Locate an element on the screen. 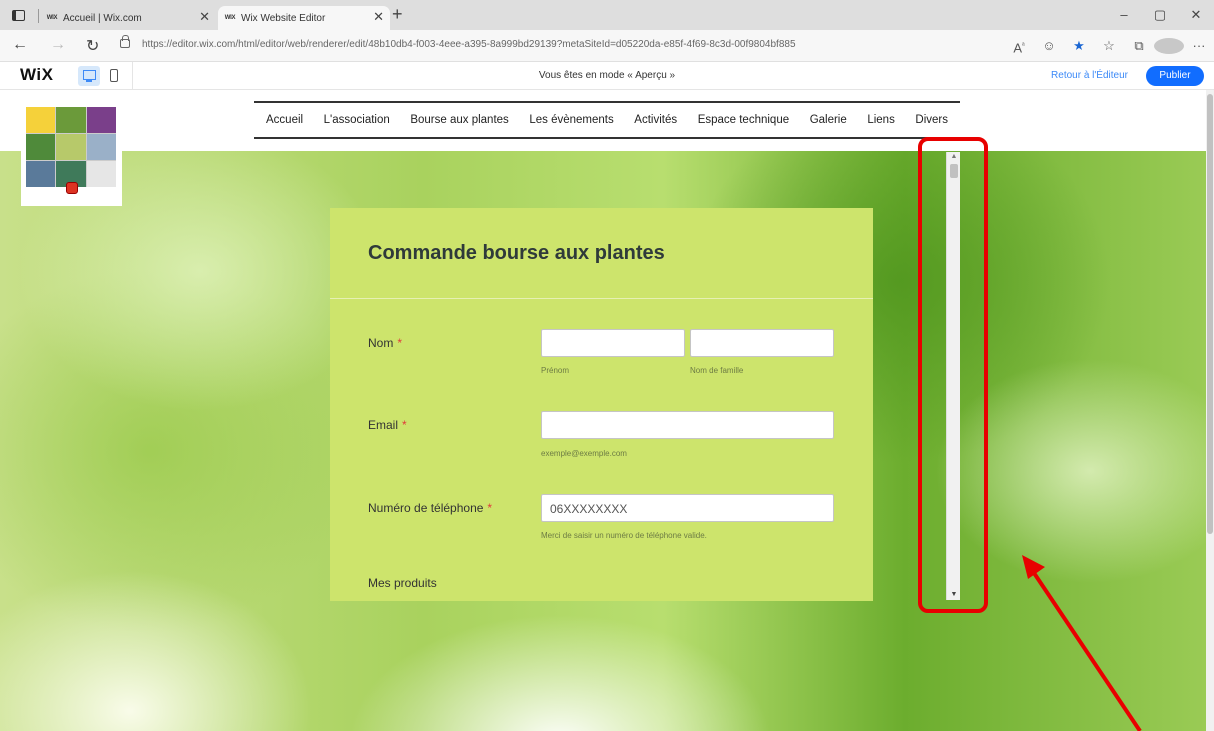 Image resolution: width=1214 pixels, height=731 pixels. nav-item-divers: Divers is located at coordinates (931, 120).